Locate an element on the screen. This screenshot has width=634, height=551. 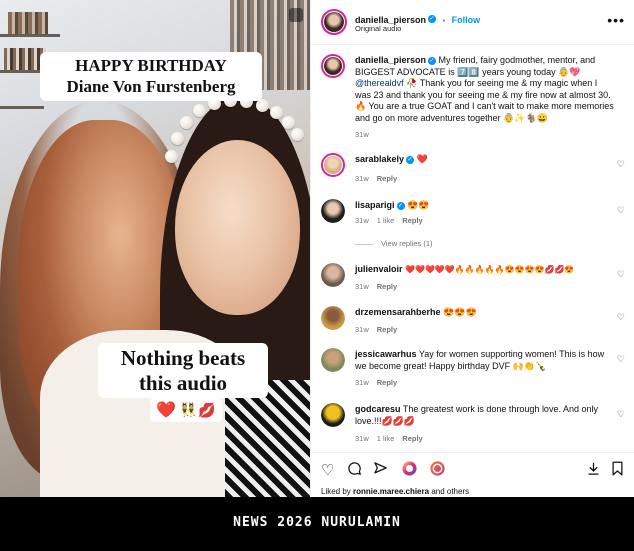
comment-body: 😍😍😍 is located at coordinates (460, 312).